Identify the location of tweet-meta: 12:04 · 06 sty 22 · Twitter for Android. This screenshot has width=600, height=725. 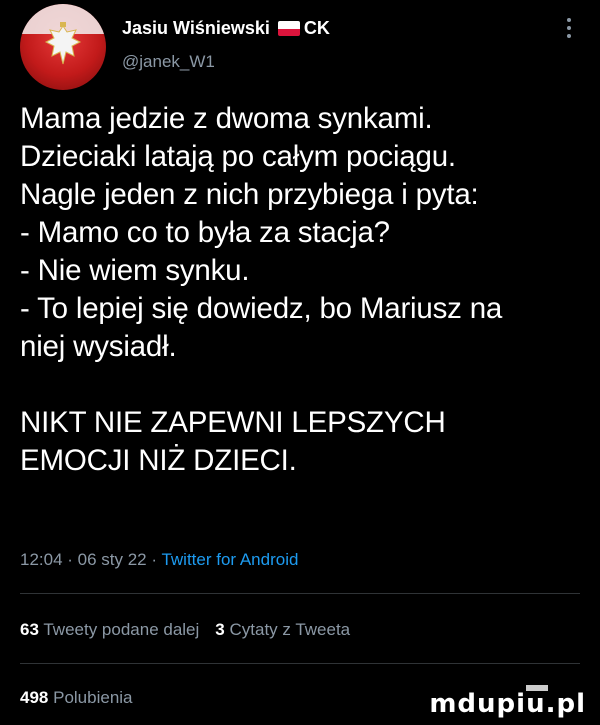
(159, 560).